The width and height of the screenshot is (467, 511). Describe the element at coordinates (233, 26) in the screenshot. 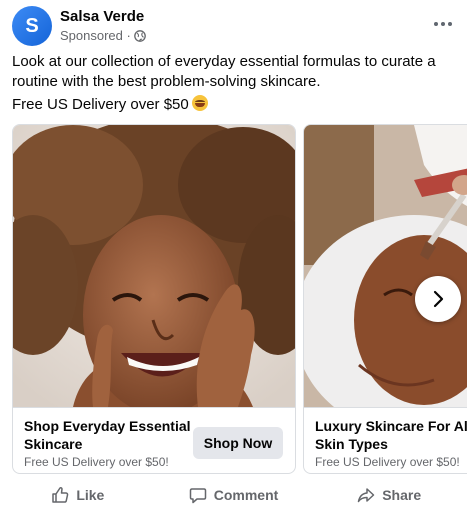

I see `post-header: S Salsa Verde Sponsored ·` at that location.